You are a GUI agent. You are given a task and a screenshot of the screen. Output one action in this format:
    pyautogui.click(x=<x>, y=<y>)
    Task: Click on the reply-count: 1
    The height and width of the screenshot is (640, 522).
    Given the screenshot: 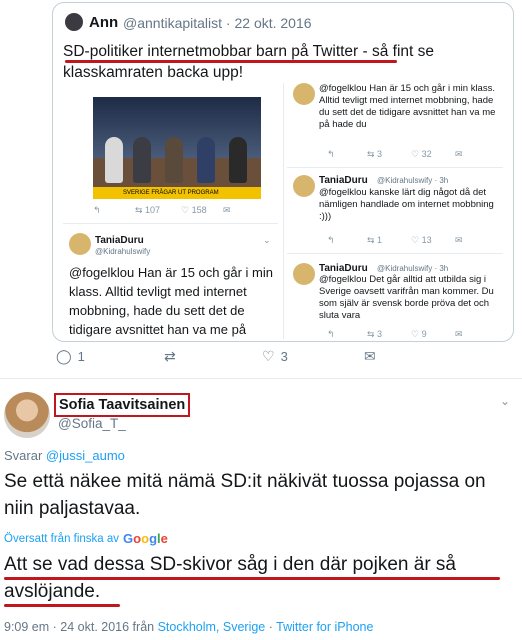 What is the action you would take?
    pyautogui.click(x=81, y=356)
    